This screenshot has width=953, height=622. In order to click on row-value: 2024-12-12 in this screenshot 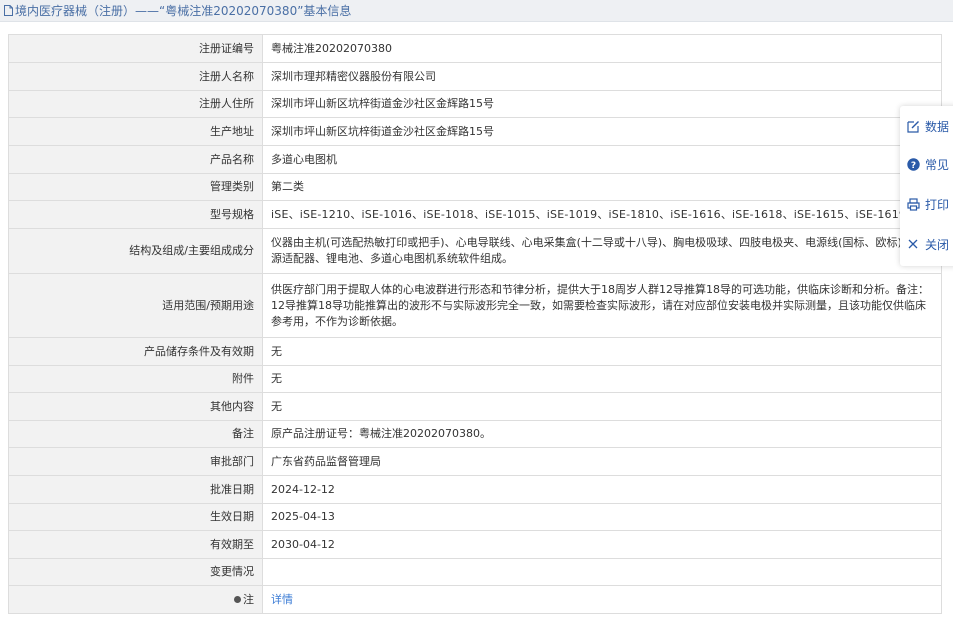, I will do `click(602, 489)`.